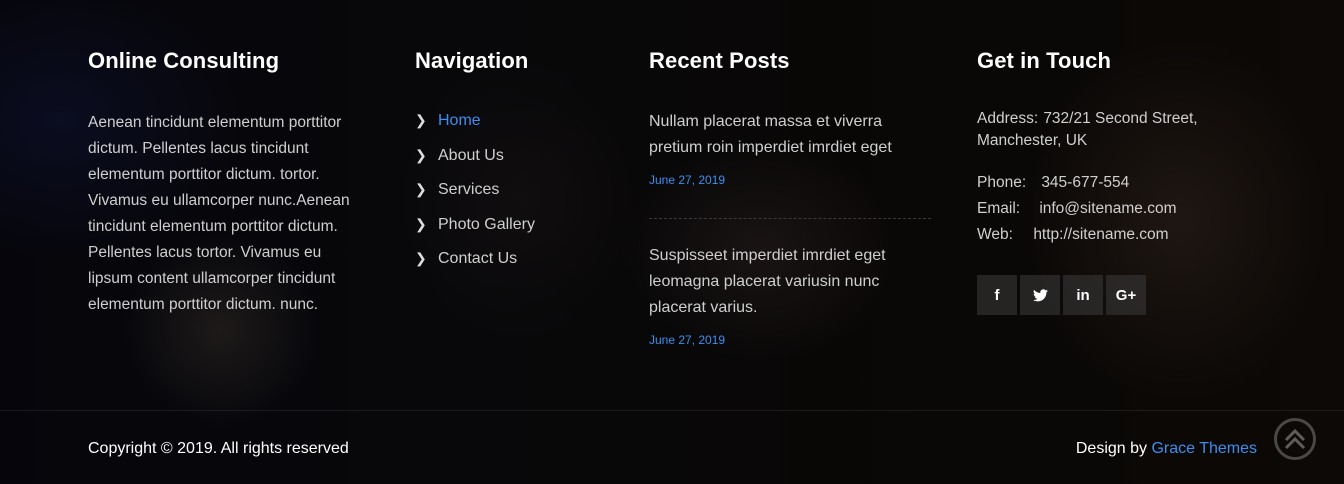 This screenshot has width=1344, height=484. I want to click on nav-item-services: ❯ Services, so click(475, 196).